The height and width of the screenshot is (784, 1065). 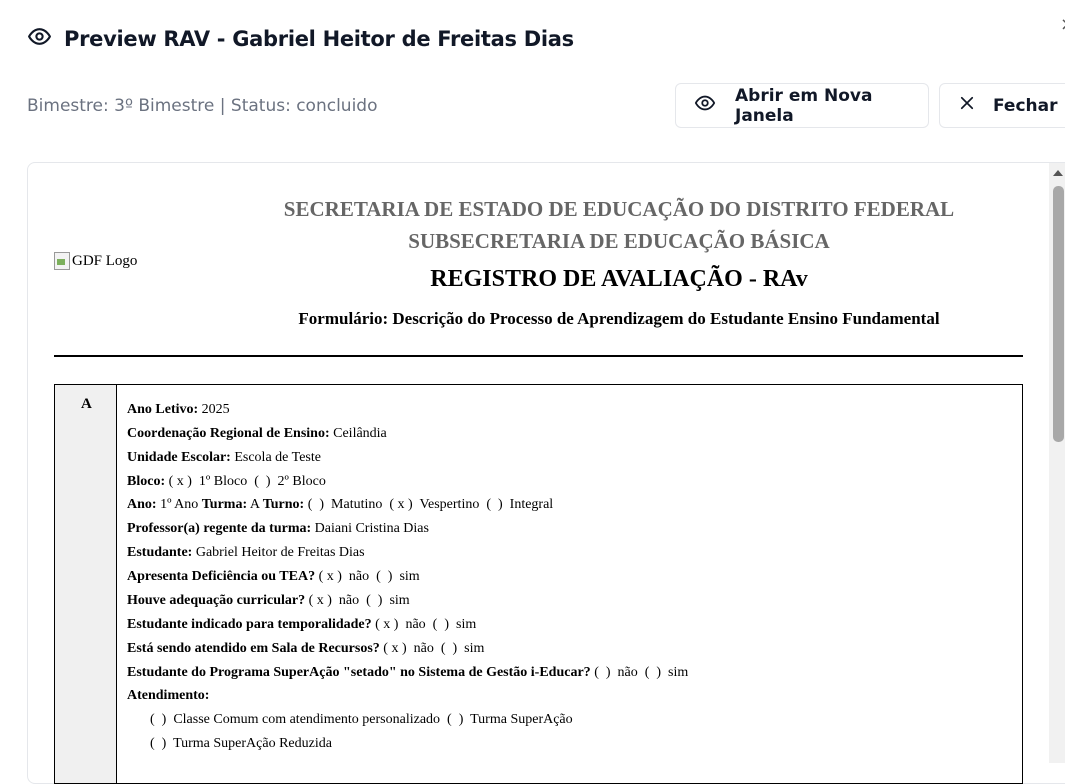 I want to click on close-button: Fechar, so click(x=1002, y=105).